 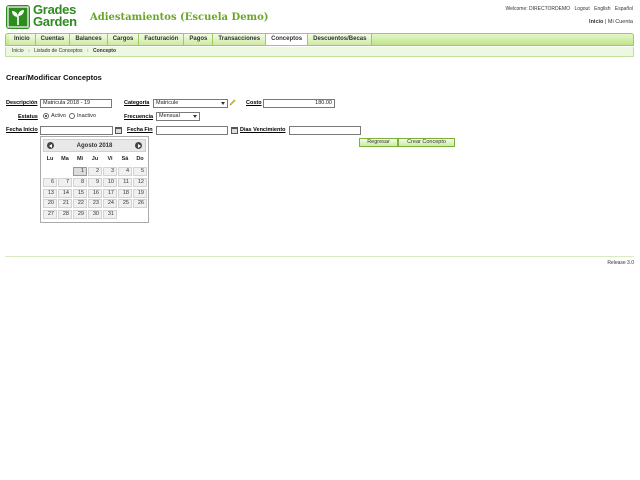 I want to click on pencil-icon, so click(x=232, y=102).